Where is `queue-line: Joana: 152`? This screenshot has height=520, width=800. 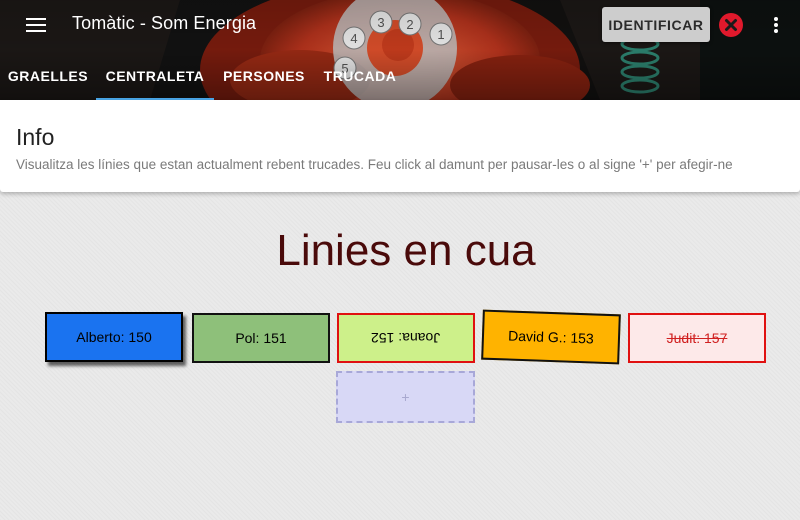
queue-line: Joana: 152 is located at coordinates (406, 338).